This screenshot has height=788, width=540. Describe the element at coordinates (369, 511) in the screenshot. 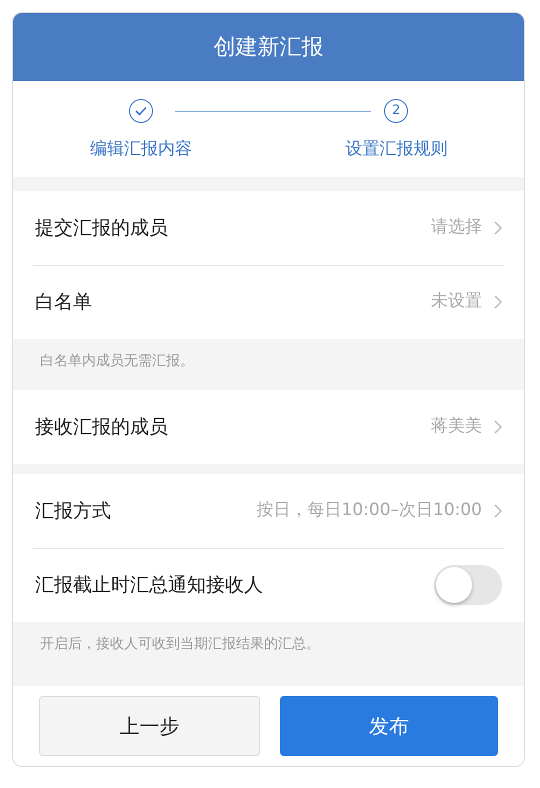

I see `row-value: 按日，每日10:00–次日10:00` at that location.